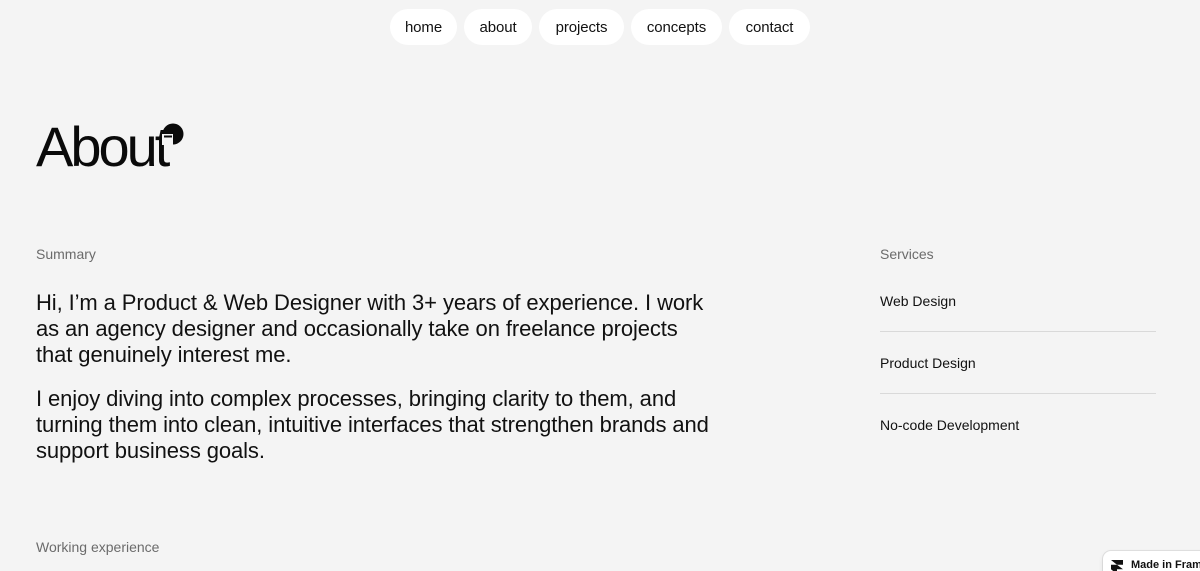  Describe the element at coordinates (66, 254) in the screenshot. I see `summary-label: Summary` at that location.